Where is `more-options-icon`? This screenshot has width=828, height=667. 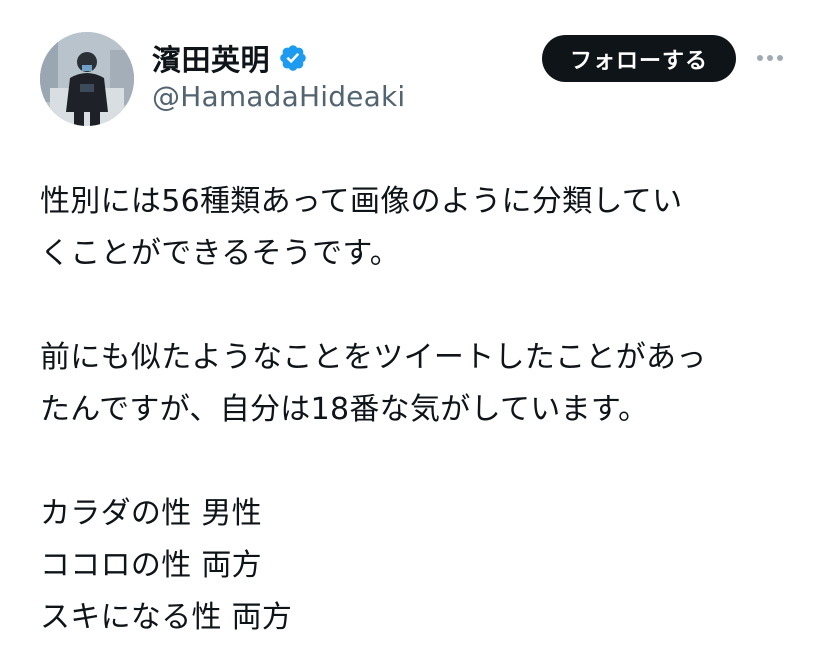 more-options-icon is located at coordinates (770, 58).